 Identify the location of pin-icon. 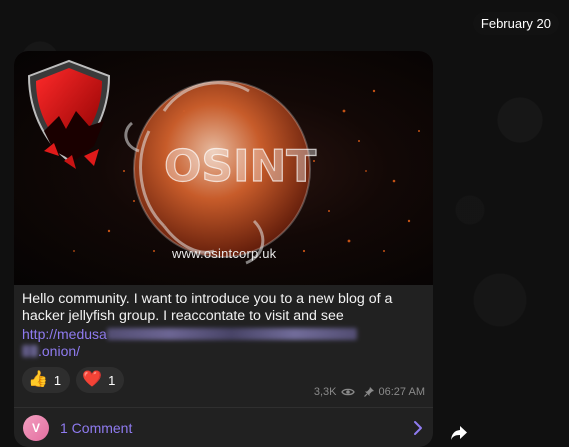
(368, 392).